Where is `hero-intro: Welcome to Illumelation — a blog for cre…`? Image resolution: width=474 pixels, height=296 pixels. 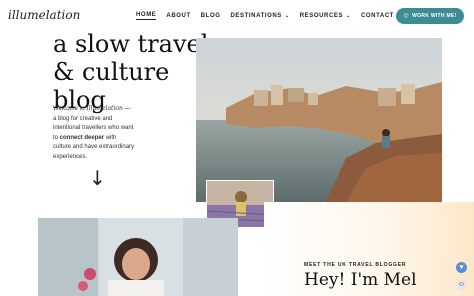 hero-intro: Welcome to Illumelation — a blog for cre… is located at coordinates (94, 133).